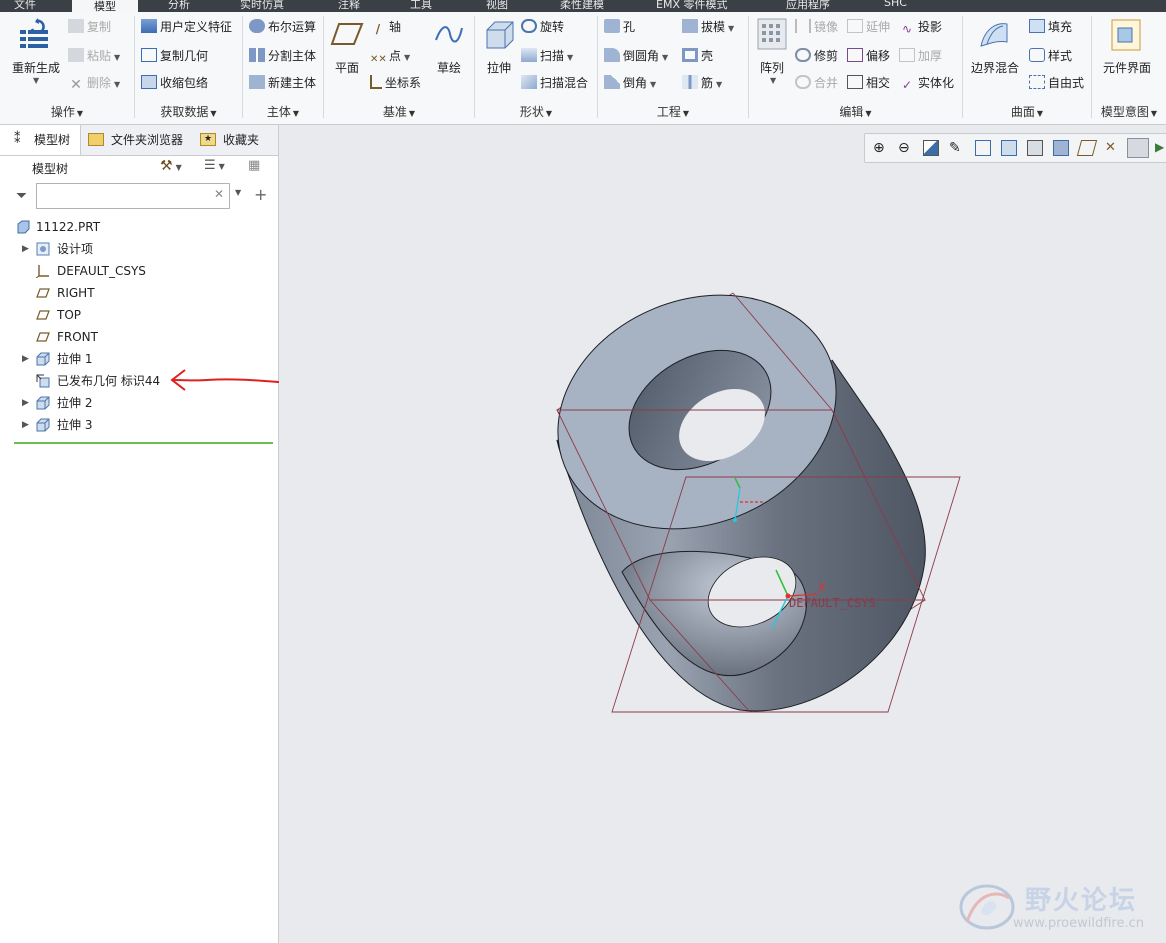  I want to click on display-style-icon, so click(1035, 148).